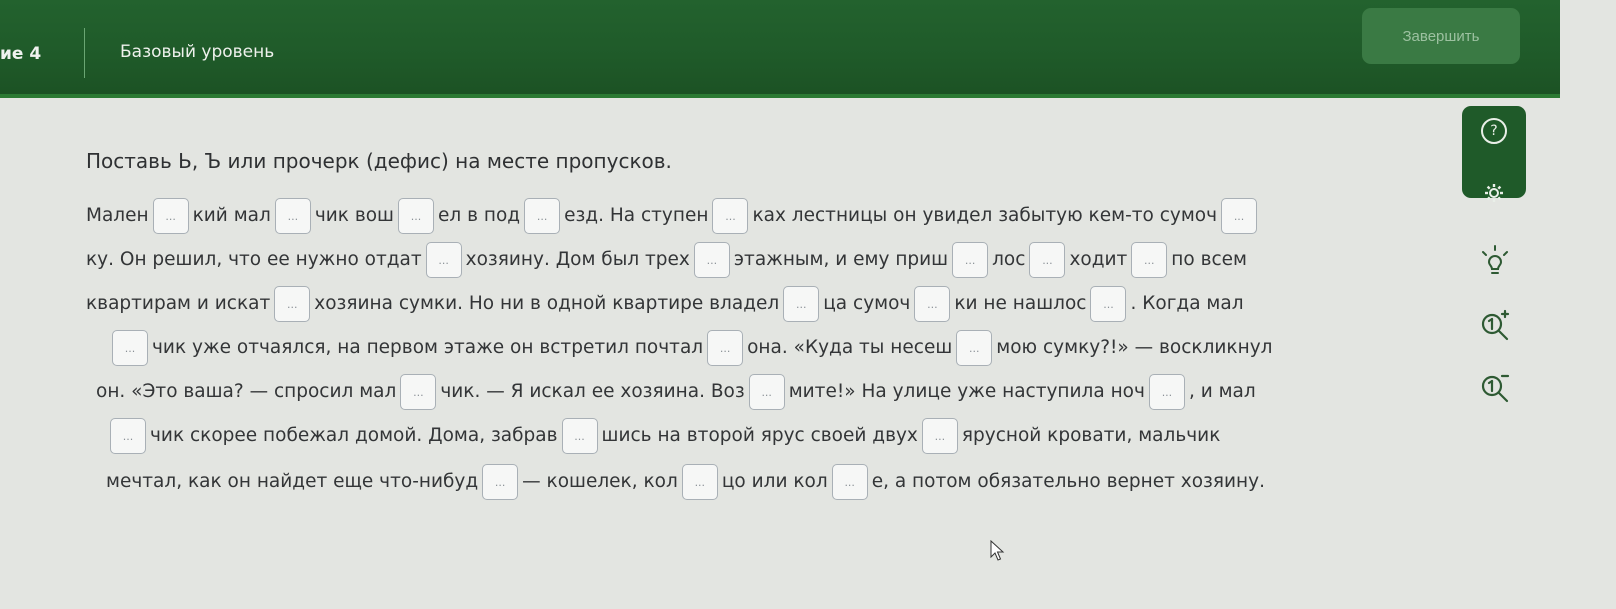  Describe the element at coordinates (354, 215) in the screenshot. I see `text-segment: чик вош` at that location.